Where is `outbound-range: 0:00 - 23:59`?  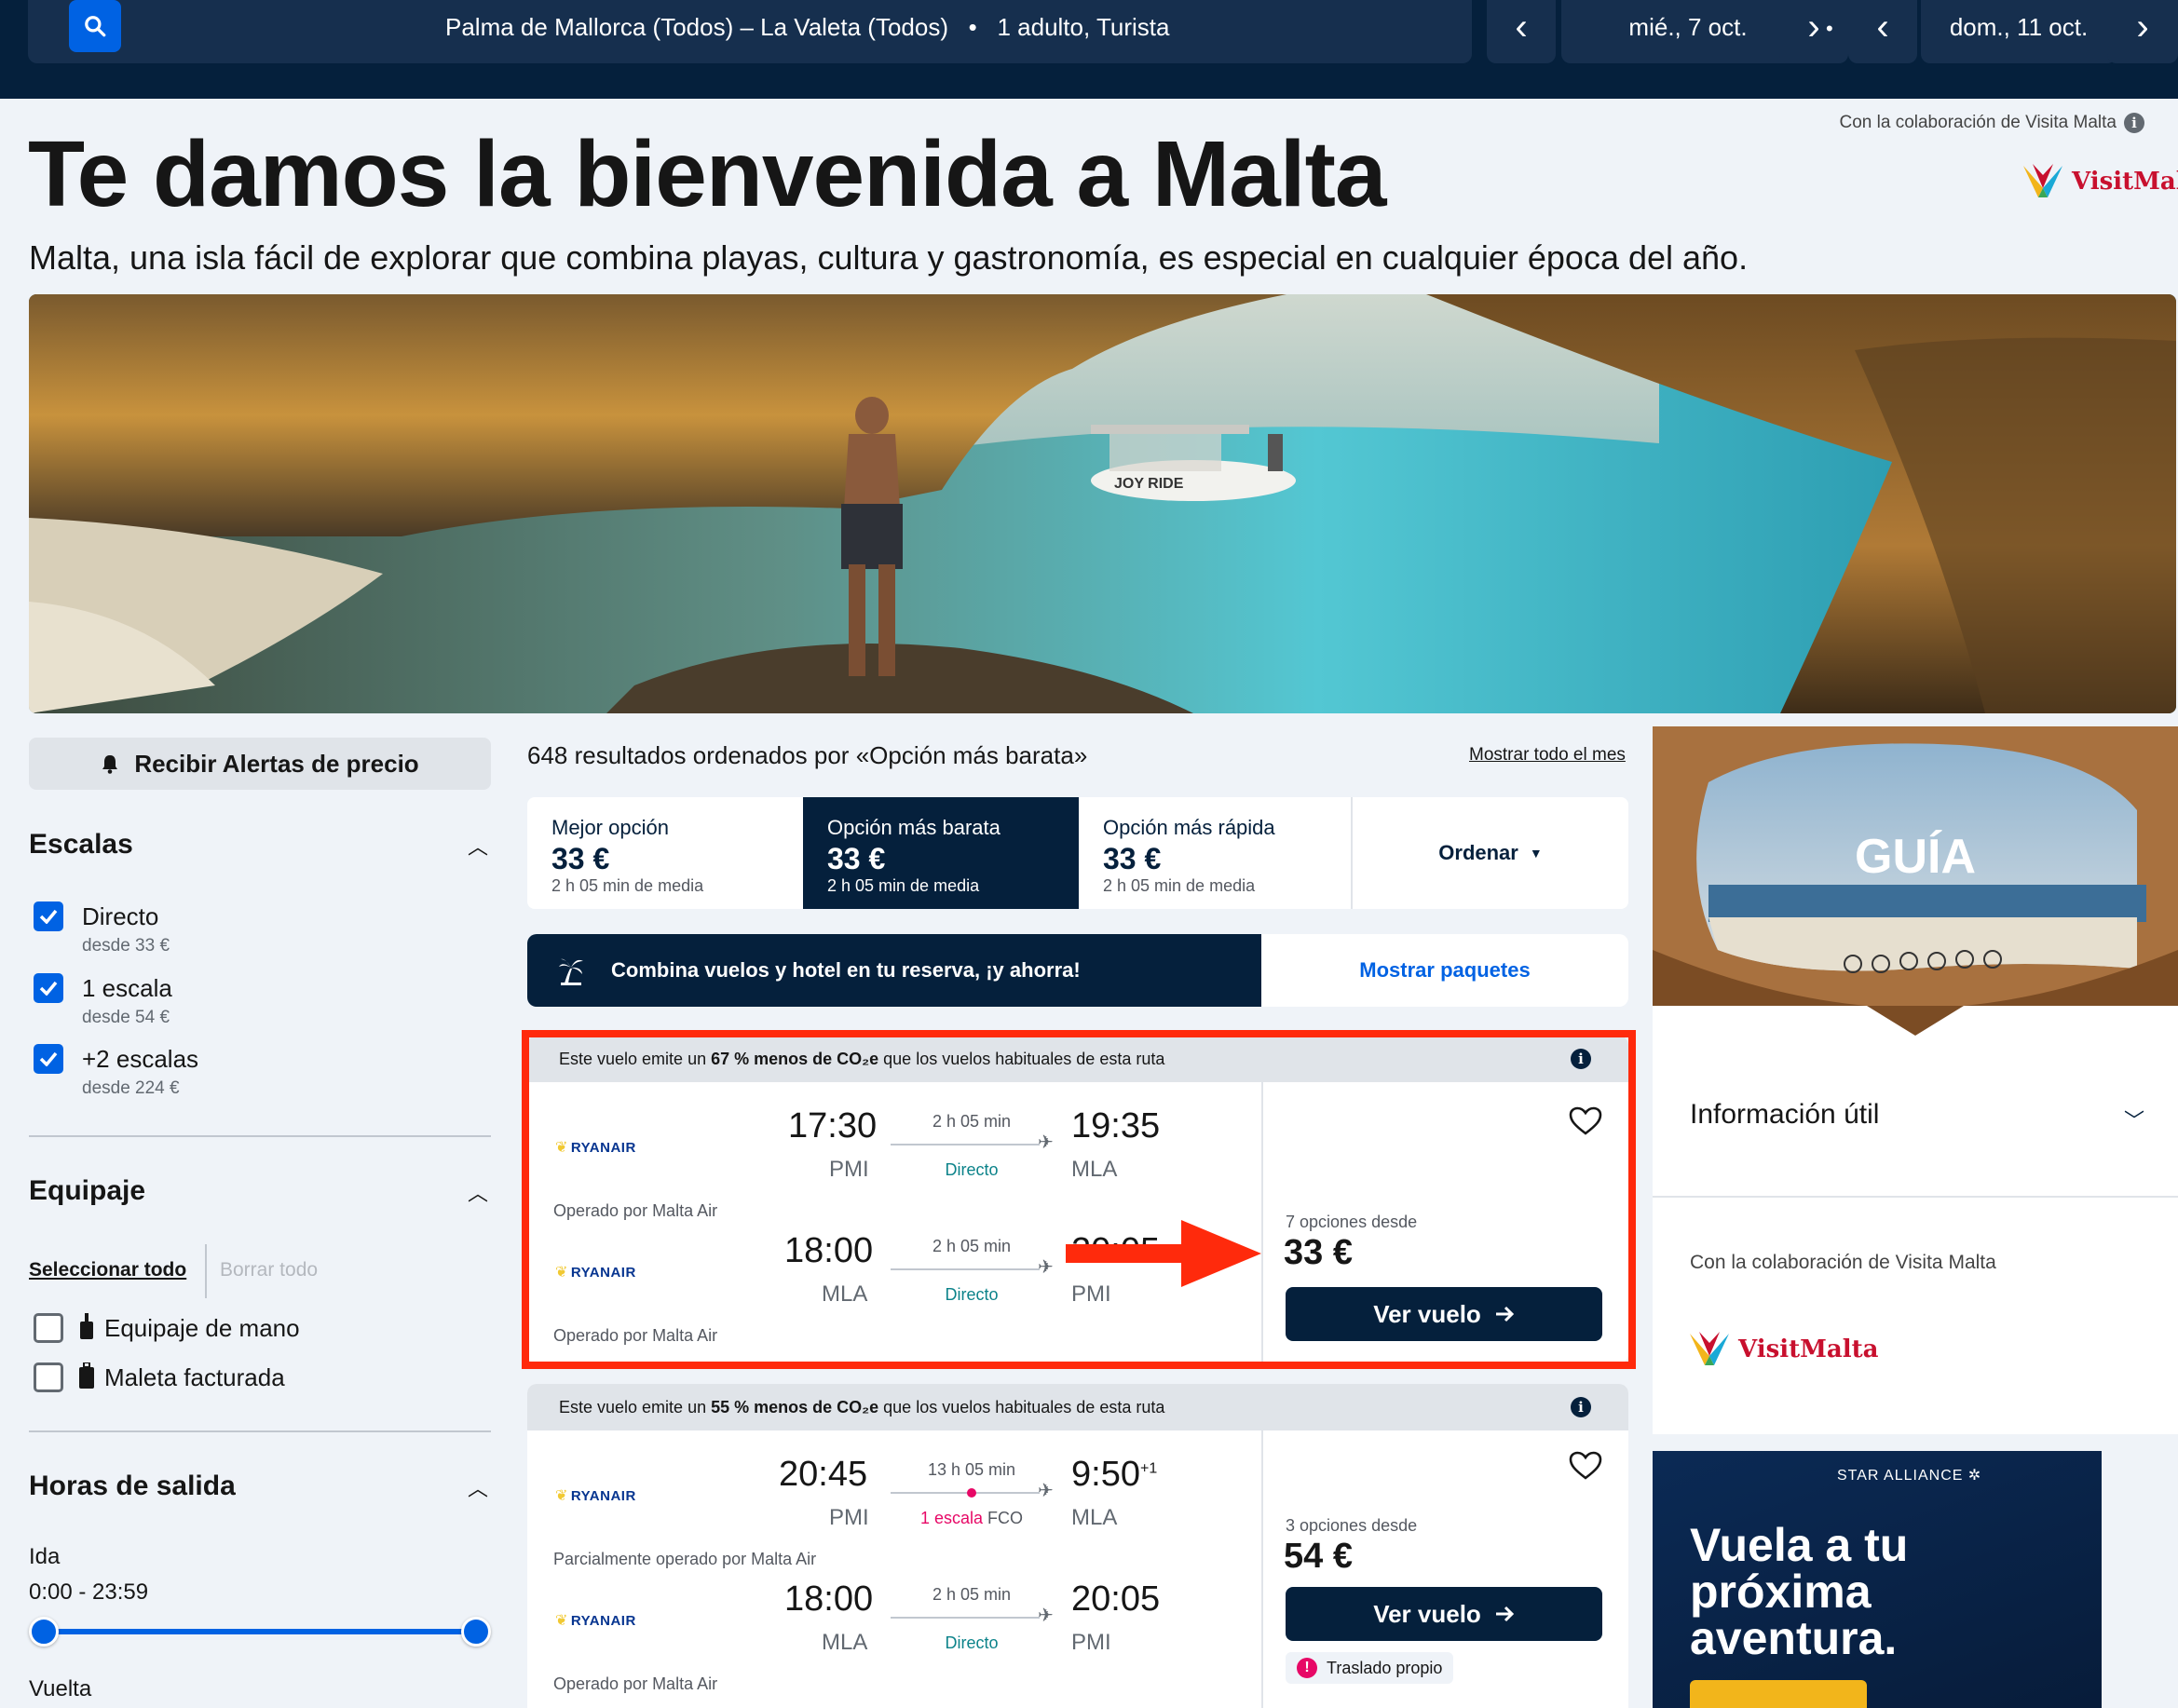
outbound-range: 0:00 - 23:59 is located at coordinates (89, 1592).